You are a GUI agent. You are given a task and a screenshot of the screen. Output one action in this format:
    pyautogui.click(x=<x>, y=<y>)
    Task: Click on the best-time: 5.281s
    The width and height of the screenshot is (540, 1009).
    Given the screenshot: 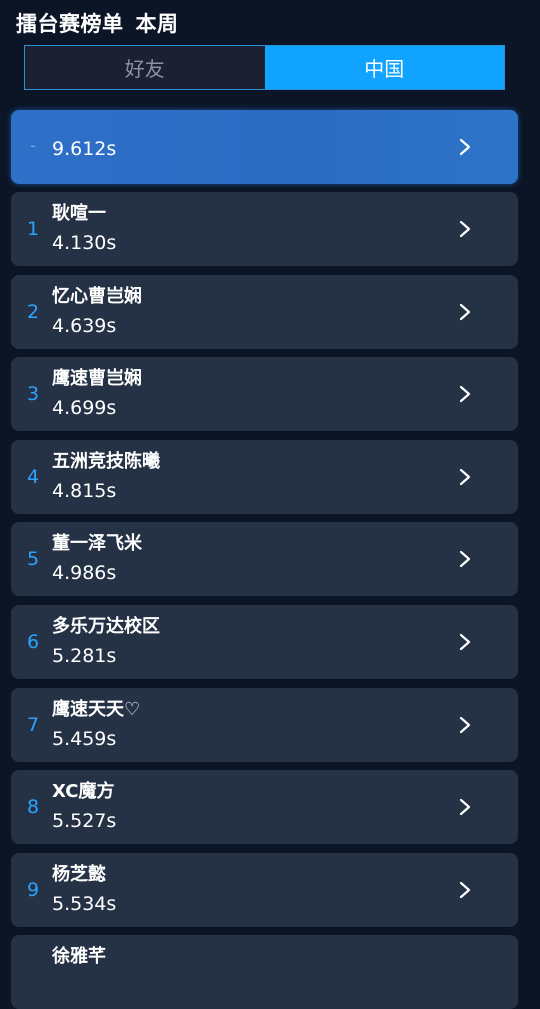 What is the action you would take?
    pyautogui.click(x=84, y=656)
    